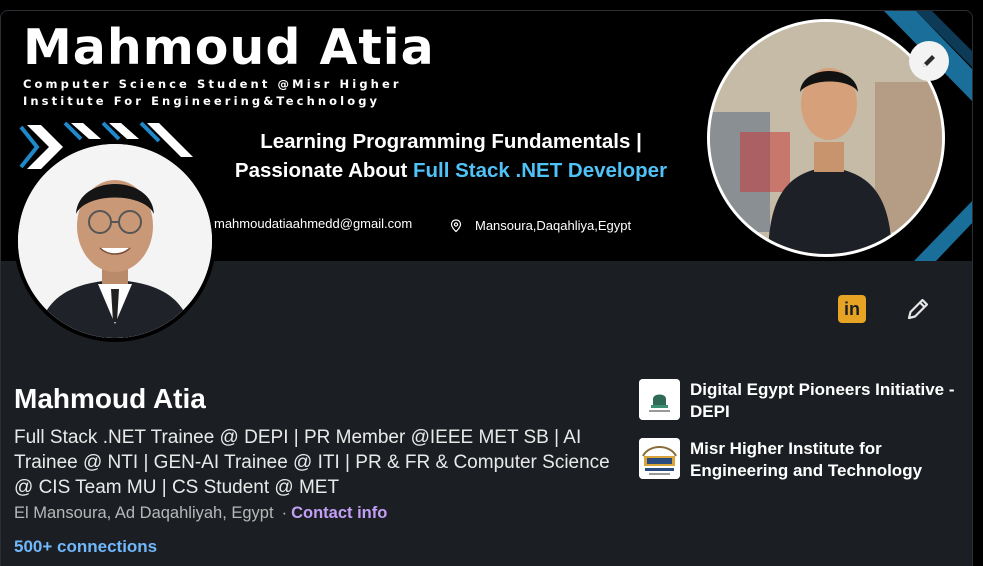  Describe the element at coordinates (451, 141) in the screenshot. I see `tagline-line1: Learning Programming Fundamentals |` at that location.